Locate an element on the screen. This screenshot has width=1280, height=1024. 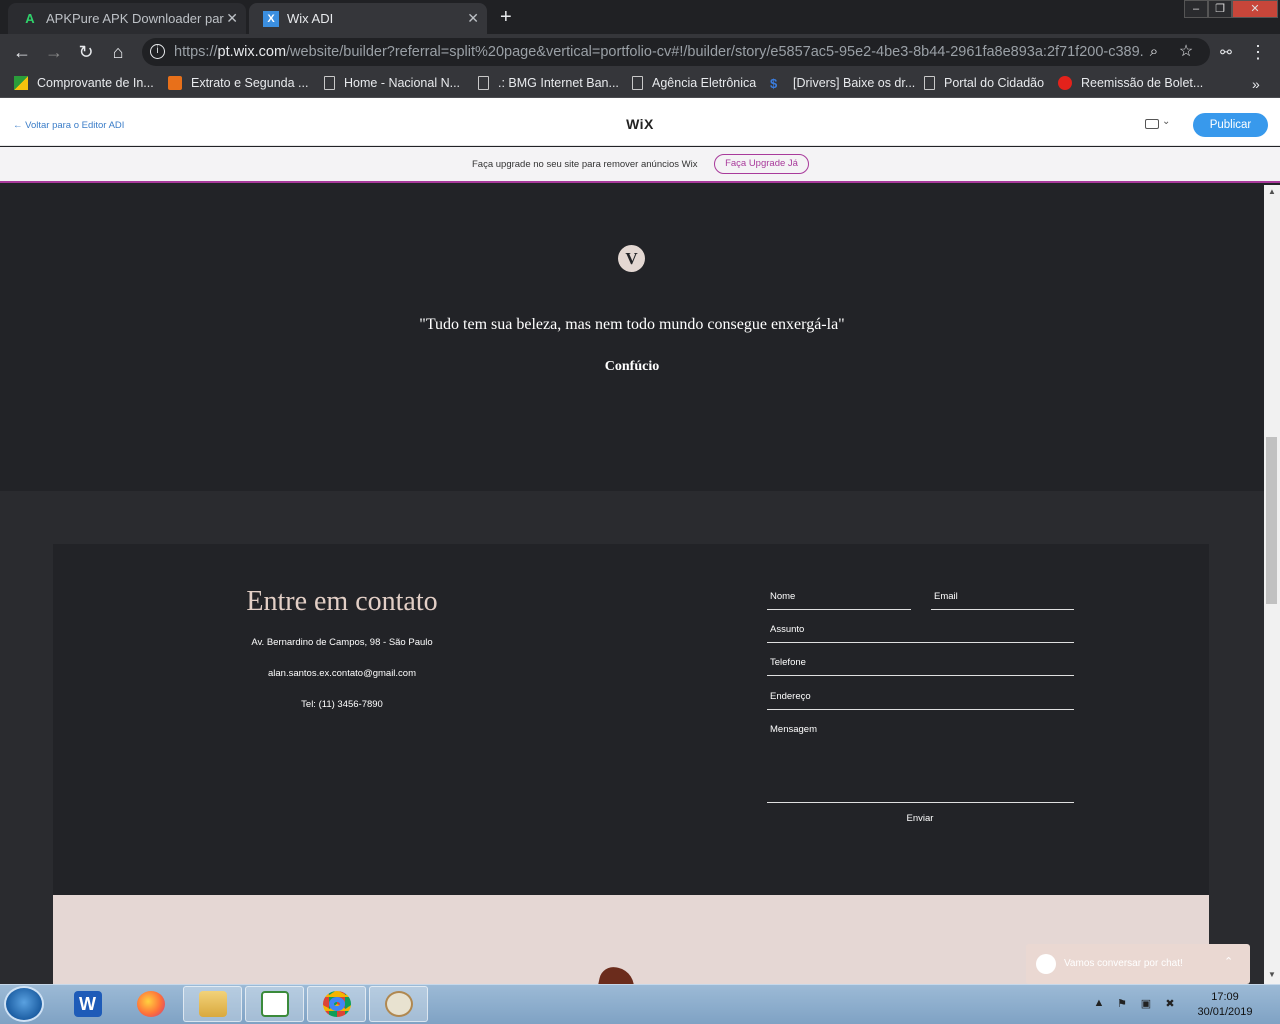
chrome-icon is located at coordinates (336, 1004).